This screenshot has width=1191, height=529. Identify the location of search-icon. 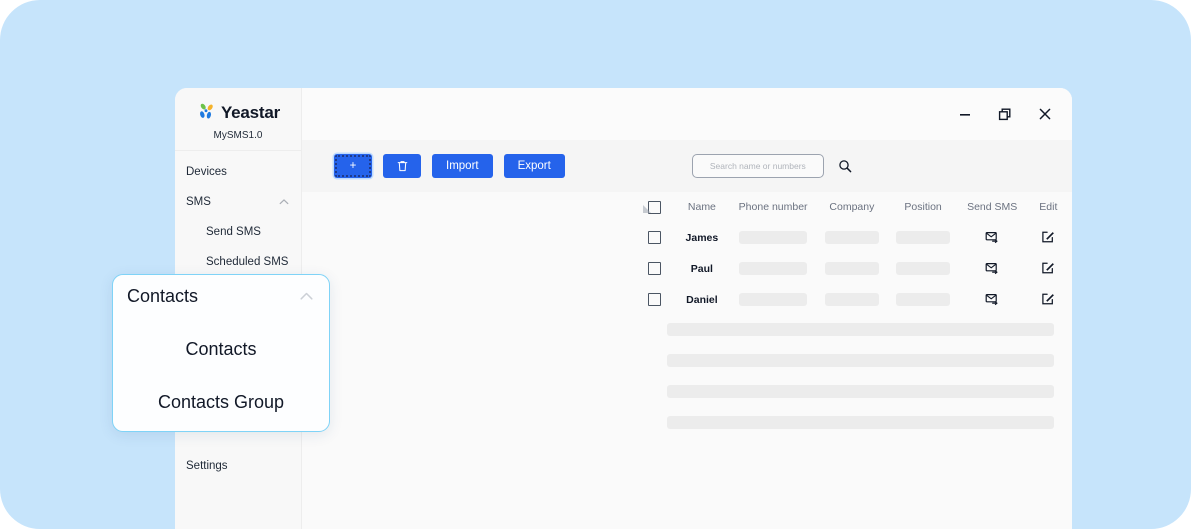
(845, 166).